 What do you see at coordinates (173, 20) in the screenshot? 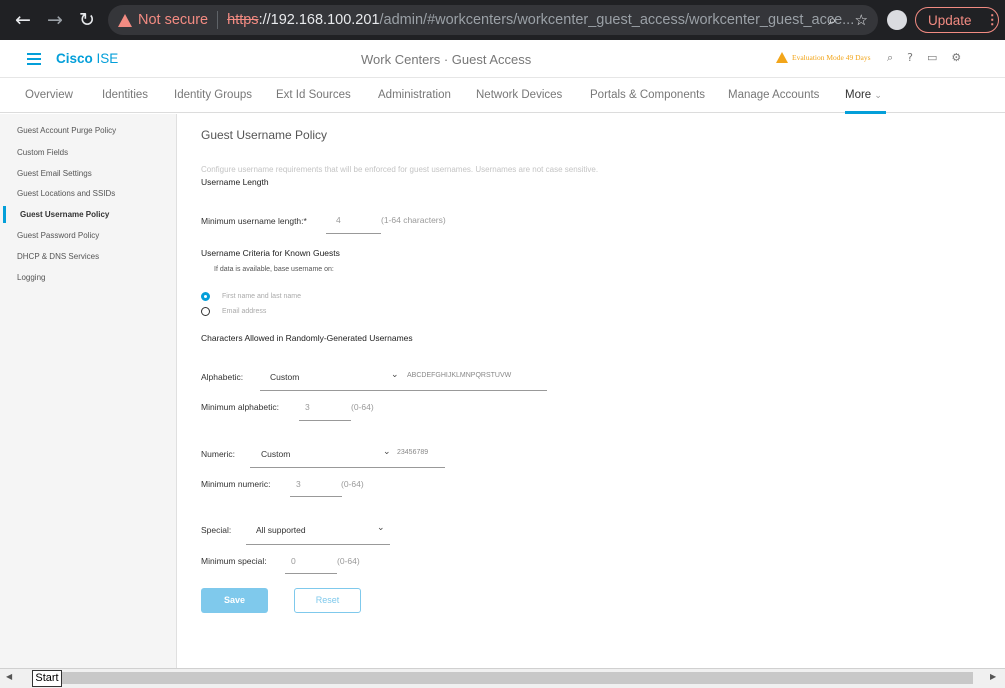
I see `not-secure-label: Not secure` at bounding box center [173, 20].